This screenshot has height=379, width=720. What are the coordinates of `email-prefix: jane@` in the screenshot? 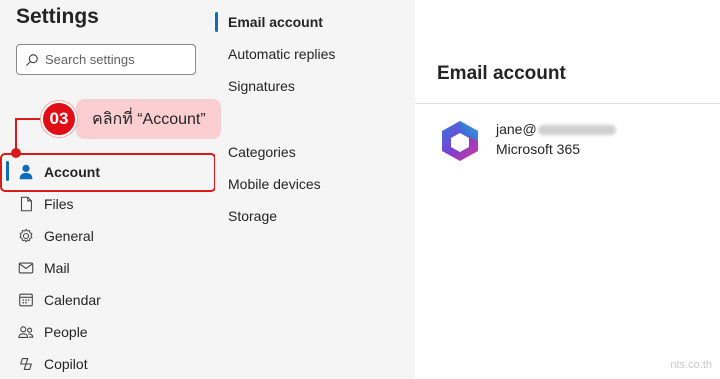 It's located at (516, 129).